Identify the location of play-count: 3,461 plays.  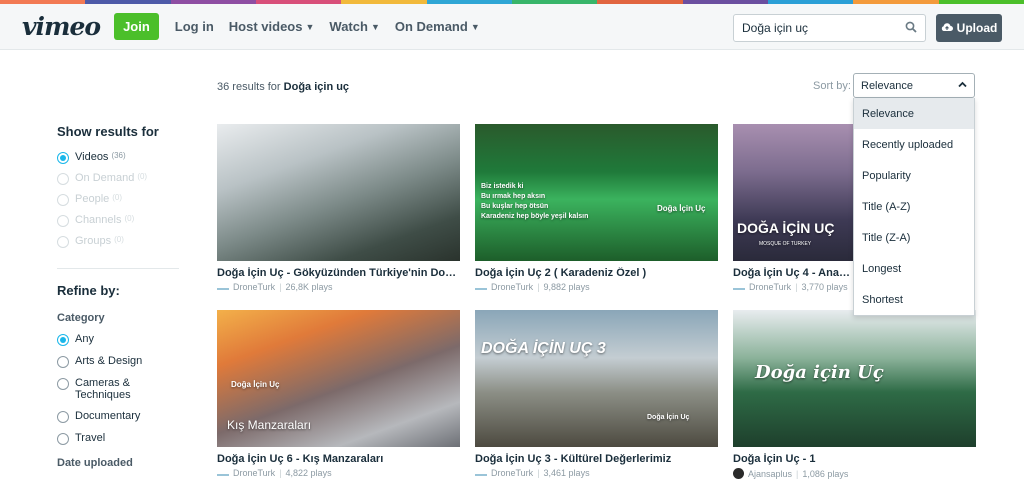
(566, 473).